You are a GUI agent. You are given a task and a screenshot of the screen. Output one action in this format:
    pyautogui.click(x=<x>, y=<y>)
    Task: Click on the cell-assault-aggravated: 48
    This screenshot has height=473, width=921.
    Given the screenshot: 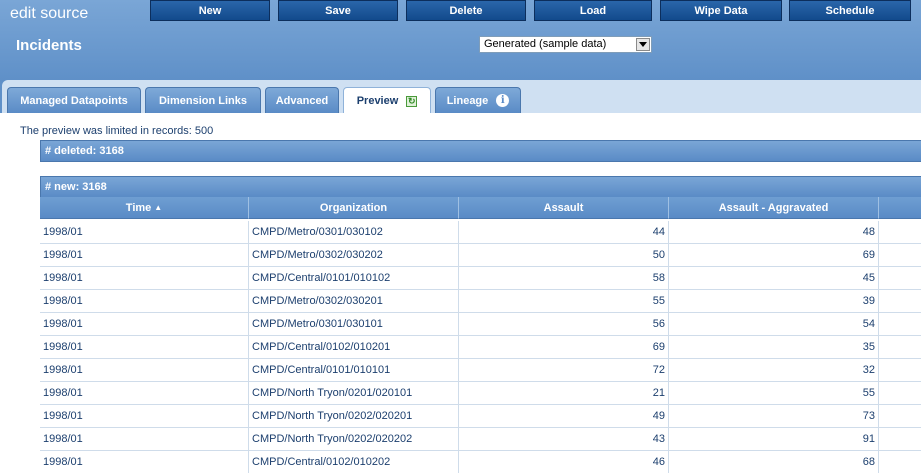 What is the action you would take?
    pyautogui.click(x=774, y=232)
    